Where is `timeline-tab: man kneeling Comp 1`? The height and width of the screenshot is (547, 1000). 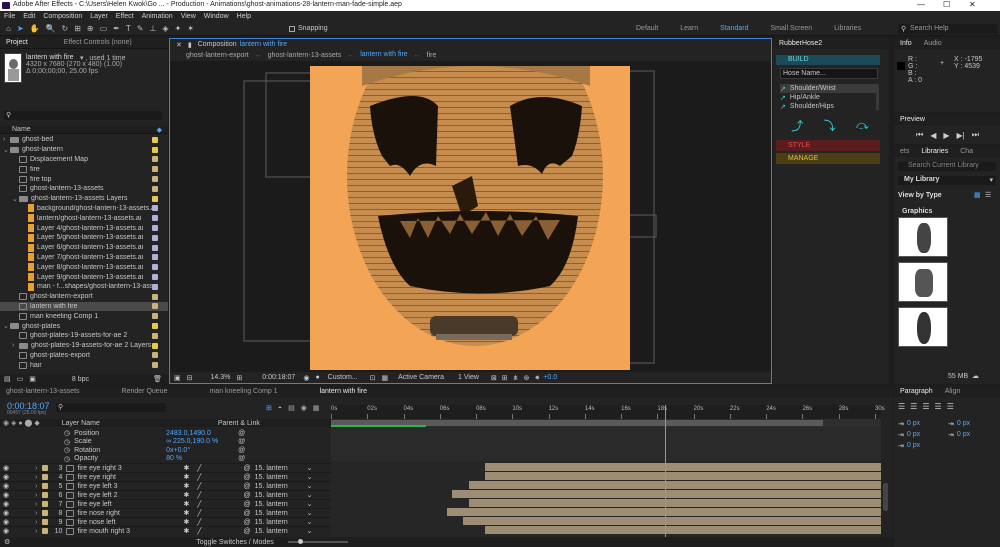
timeline-tab: man kneeling Comp 1 is located at coordinates (243, 391).